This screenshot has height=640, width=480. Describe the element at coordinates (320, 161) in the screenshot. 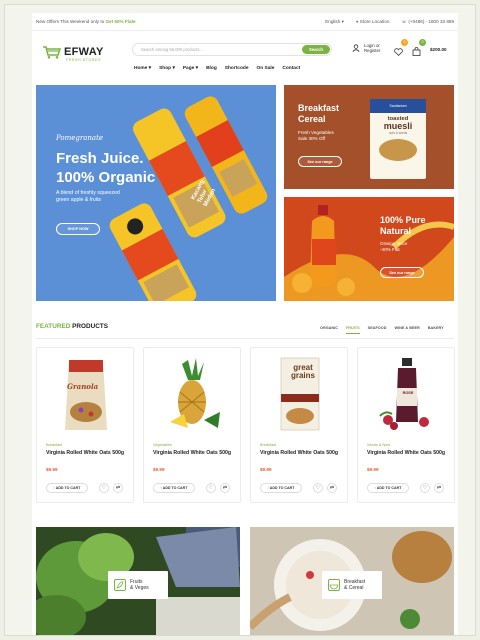

I see `cereal-see-range-button: See our range` at that location.